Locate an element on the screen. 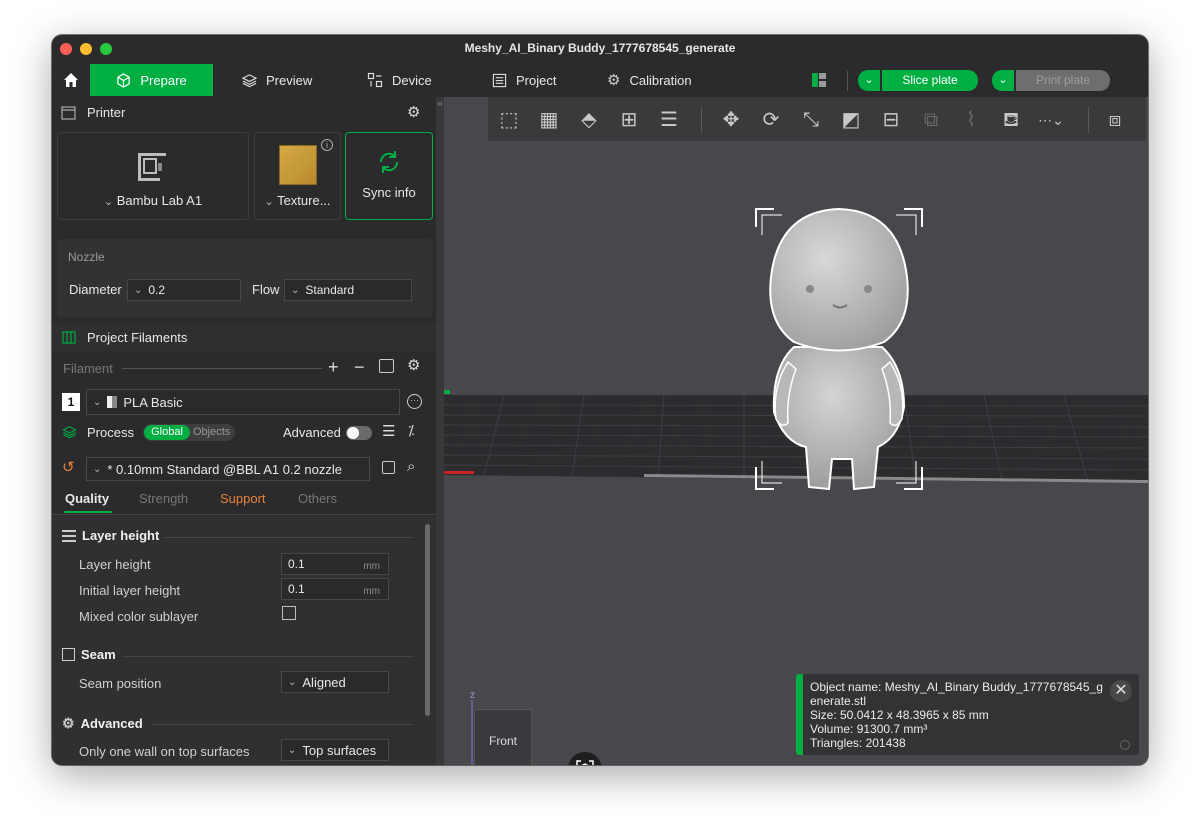 The image size is (1200, 834). one-wall-top-select: ⌄ Top surfaces is located at coordinates (335, 750).